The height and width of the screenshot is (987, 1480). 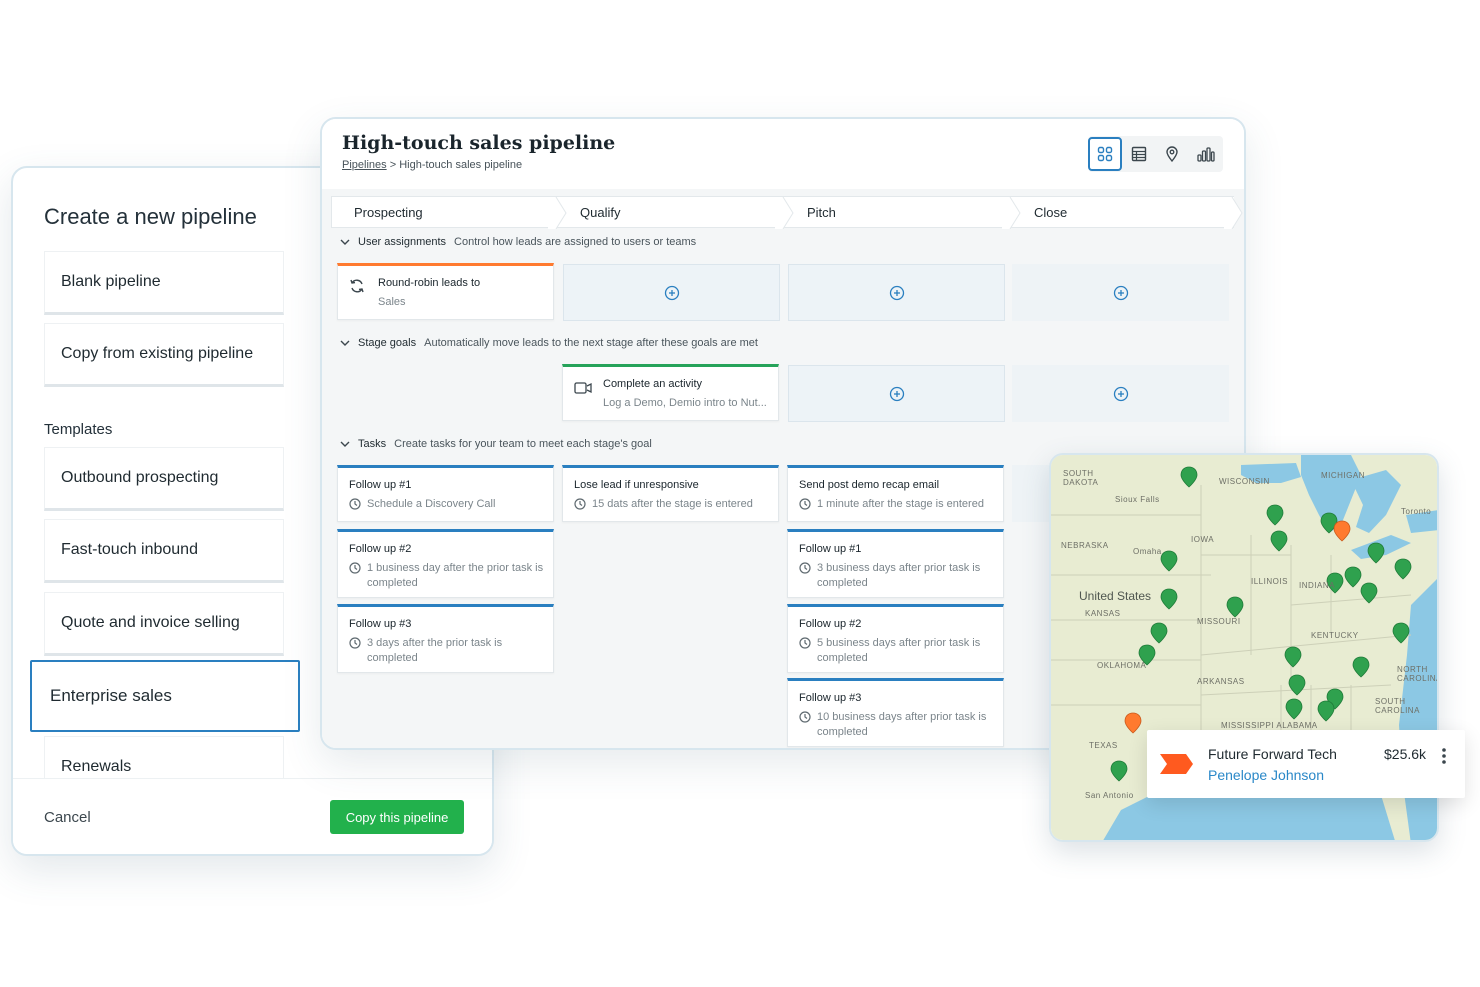 What do you see at coordinates (380, 485) in the screenshot?
I see `card-title: Follow up #1` at bounding box center [380, 485].